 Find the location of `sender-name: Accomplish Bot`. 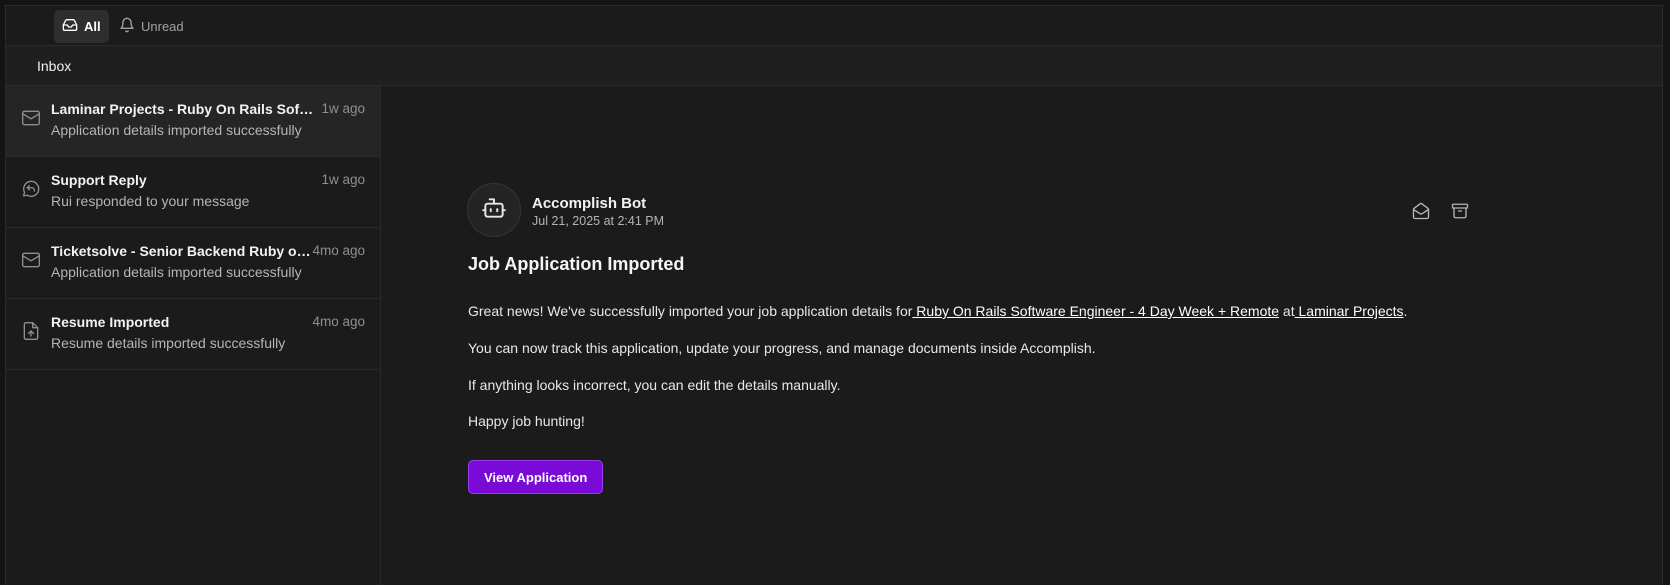

sender-name: Accomplish Bot is located at coordinates (589, 203).